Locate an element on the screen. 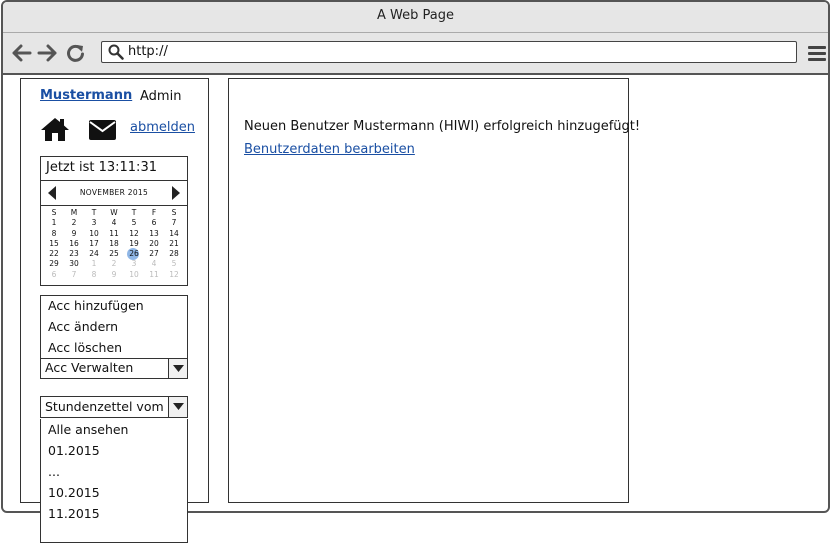 This screenshot has height=543, width=833. account-select-value: Acc Verwalten is located at coordinates (89, 367).